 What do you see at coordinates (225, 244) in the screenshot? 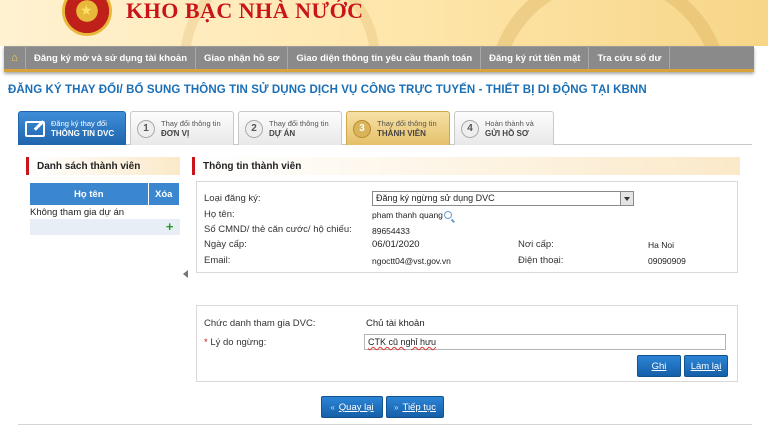
I see `issue-date-label: Ngày cấp:` at bounding box center [225, 244].